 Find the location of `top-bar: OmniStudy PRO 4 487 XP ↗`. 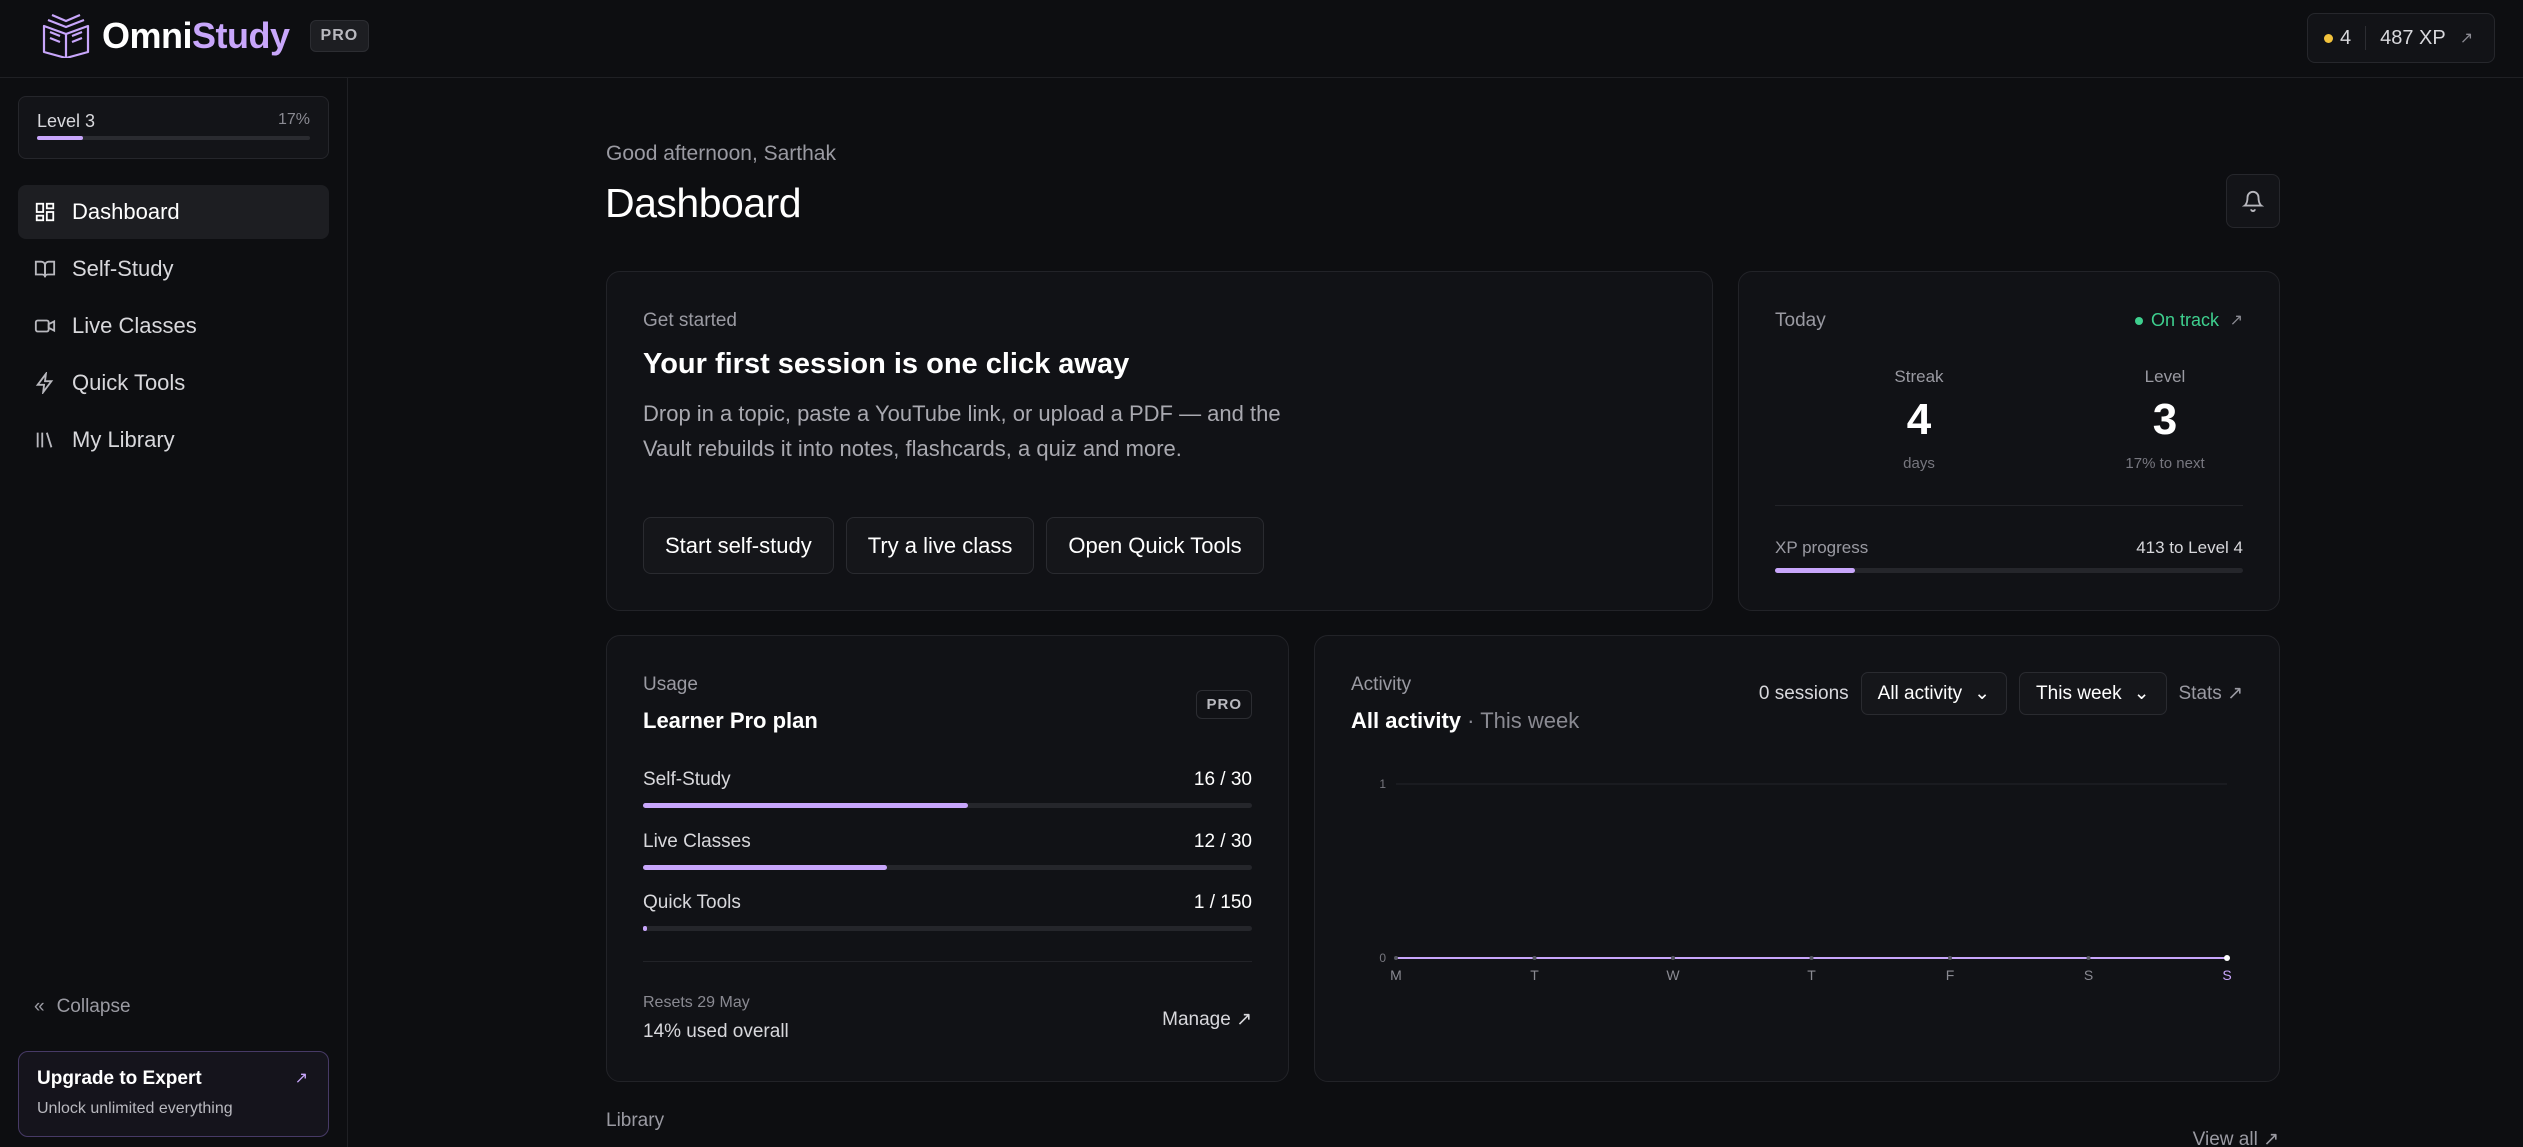

top-bar: OmniStudy PRO 4 487 XP ↗ is located at coordinates (1261, 39).